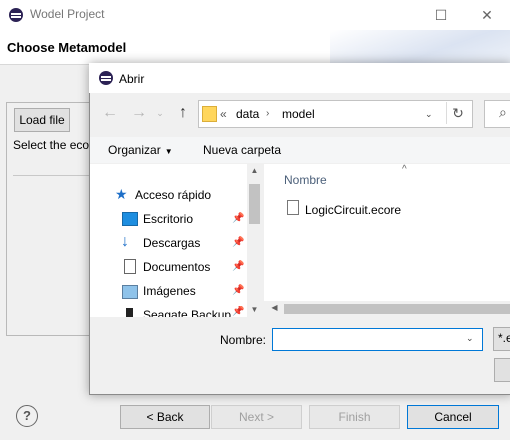 This screenshot has width=510, height=440. What do you see at coordinates (441, 15) in the screenshot?
I see `maximize-icon: ☐` at bounding box center [441, 15].